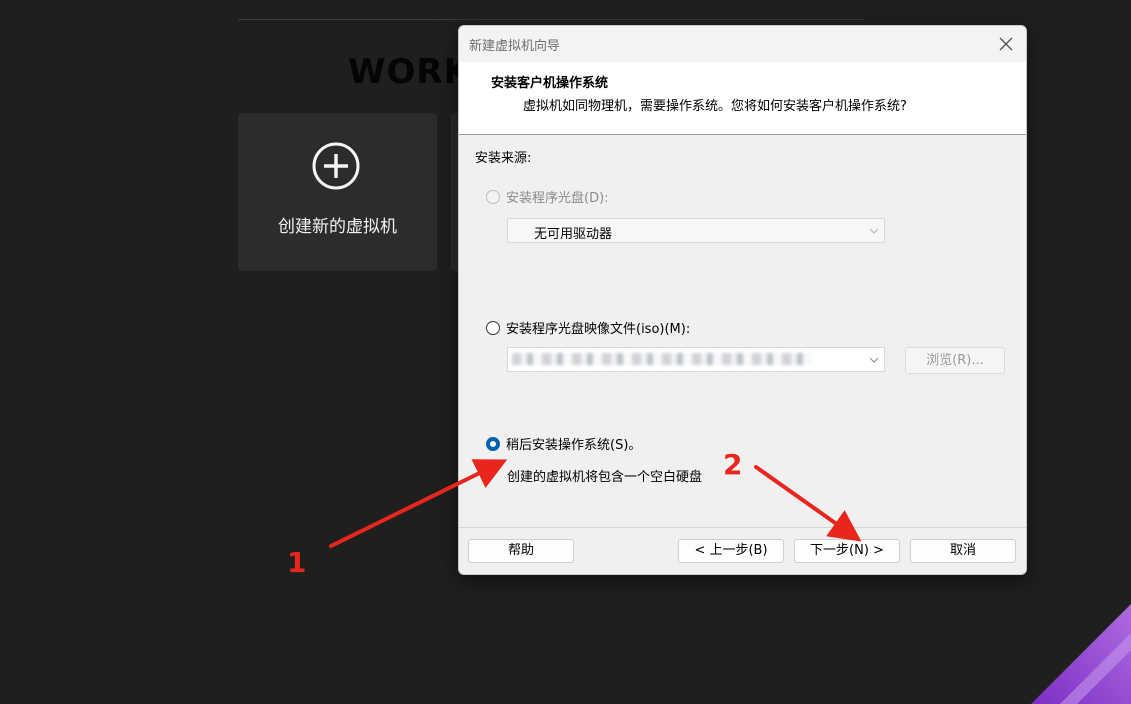  Describe the element at coordinates (598, 329) in the screenshot. I see `iso-radio-label: 安装程序光盘映像文件(iso)(M):` at that location.